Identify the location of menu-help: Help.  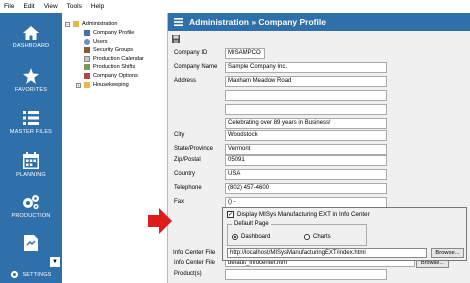
(97, 6).